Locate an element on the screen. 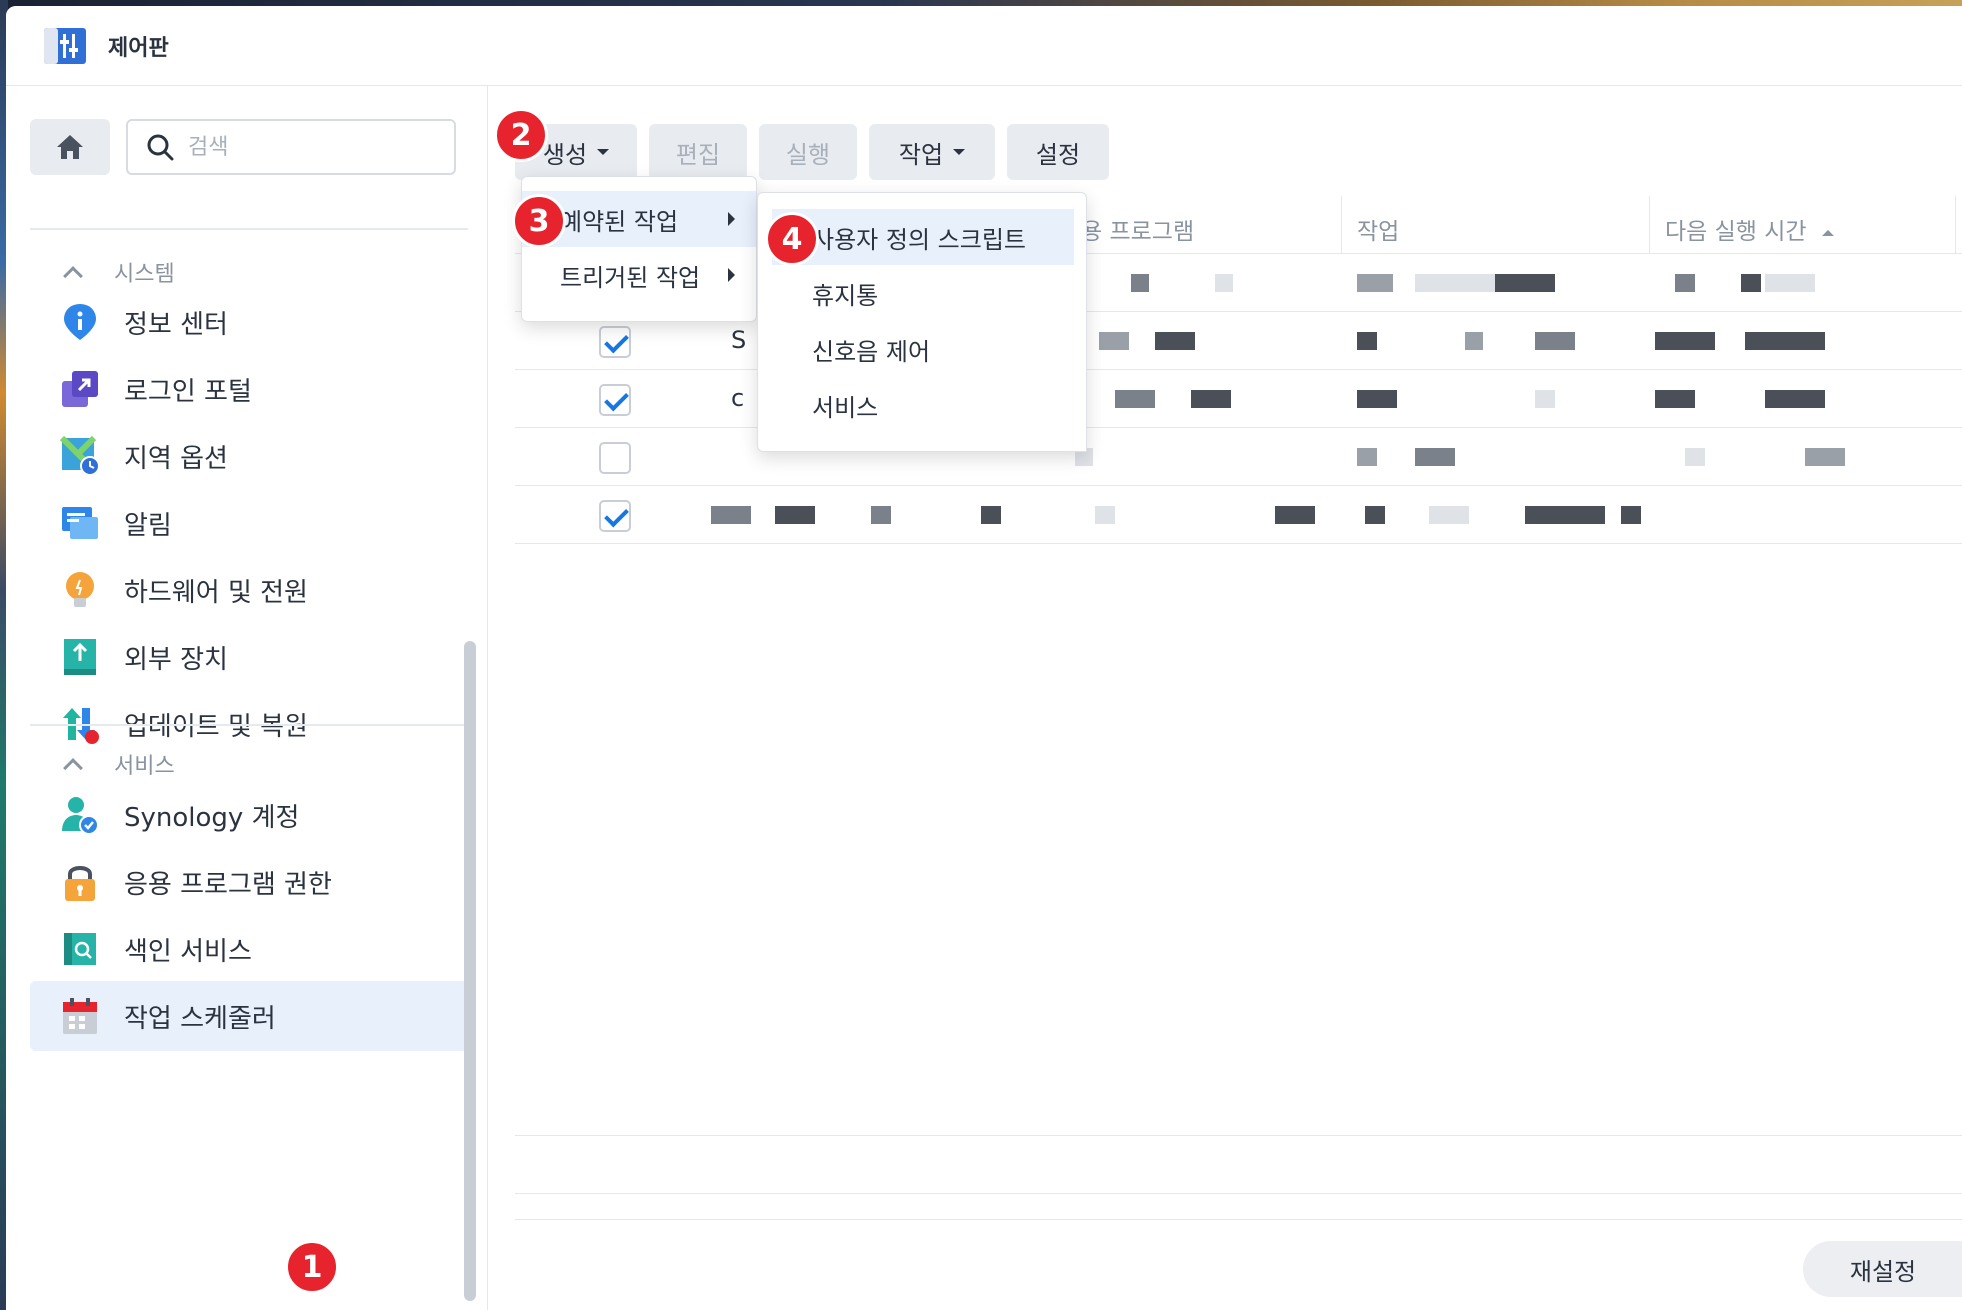 The height and width of the screenshot is (1310, 1962). edit-button-label: 편집 is located at coordinates (698, 154).